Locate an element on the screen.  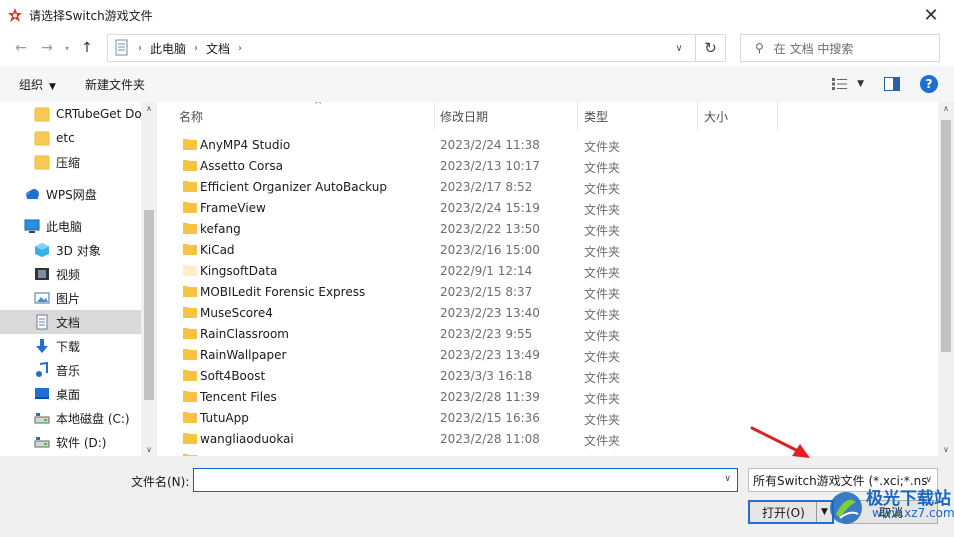
watermark: 极光下载站 www.xz7.com is located at coordinates (890, 507).